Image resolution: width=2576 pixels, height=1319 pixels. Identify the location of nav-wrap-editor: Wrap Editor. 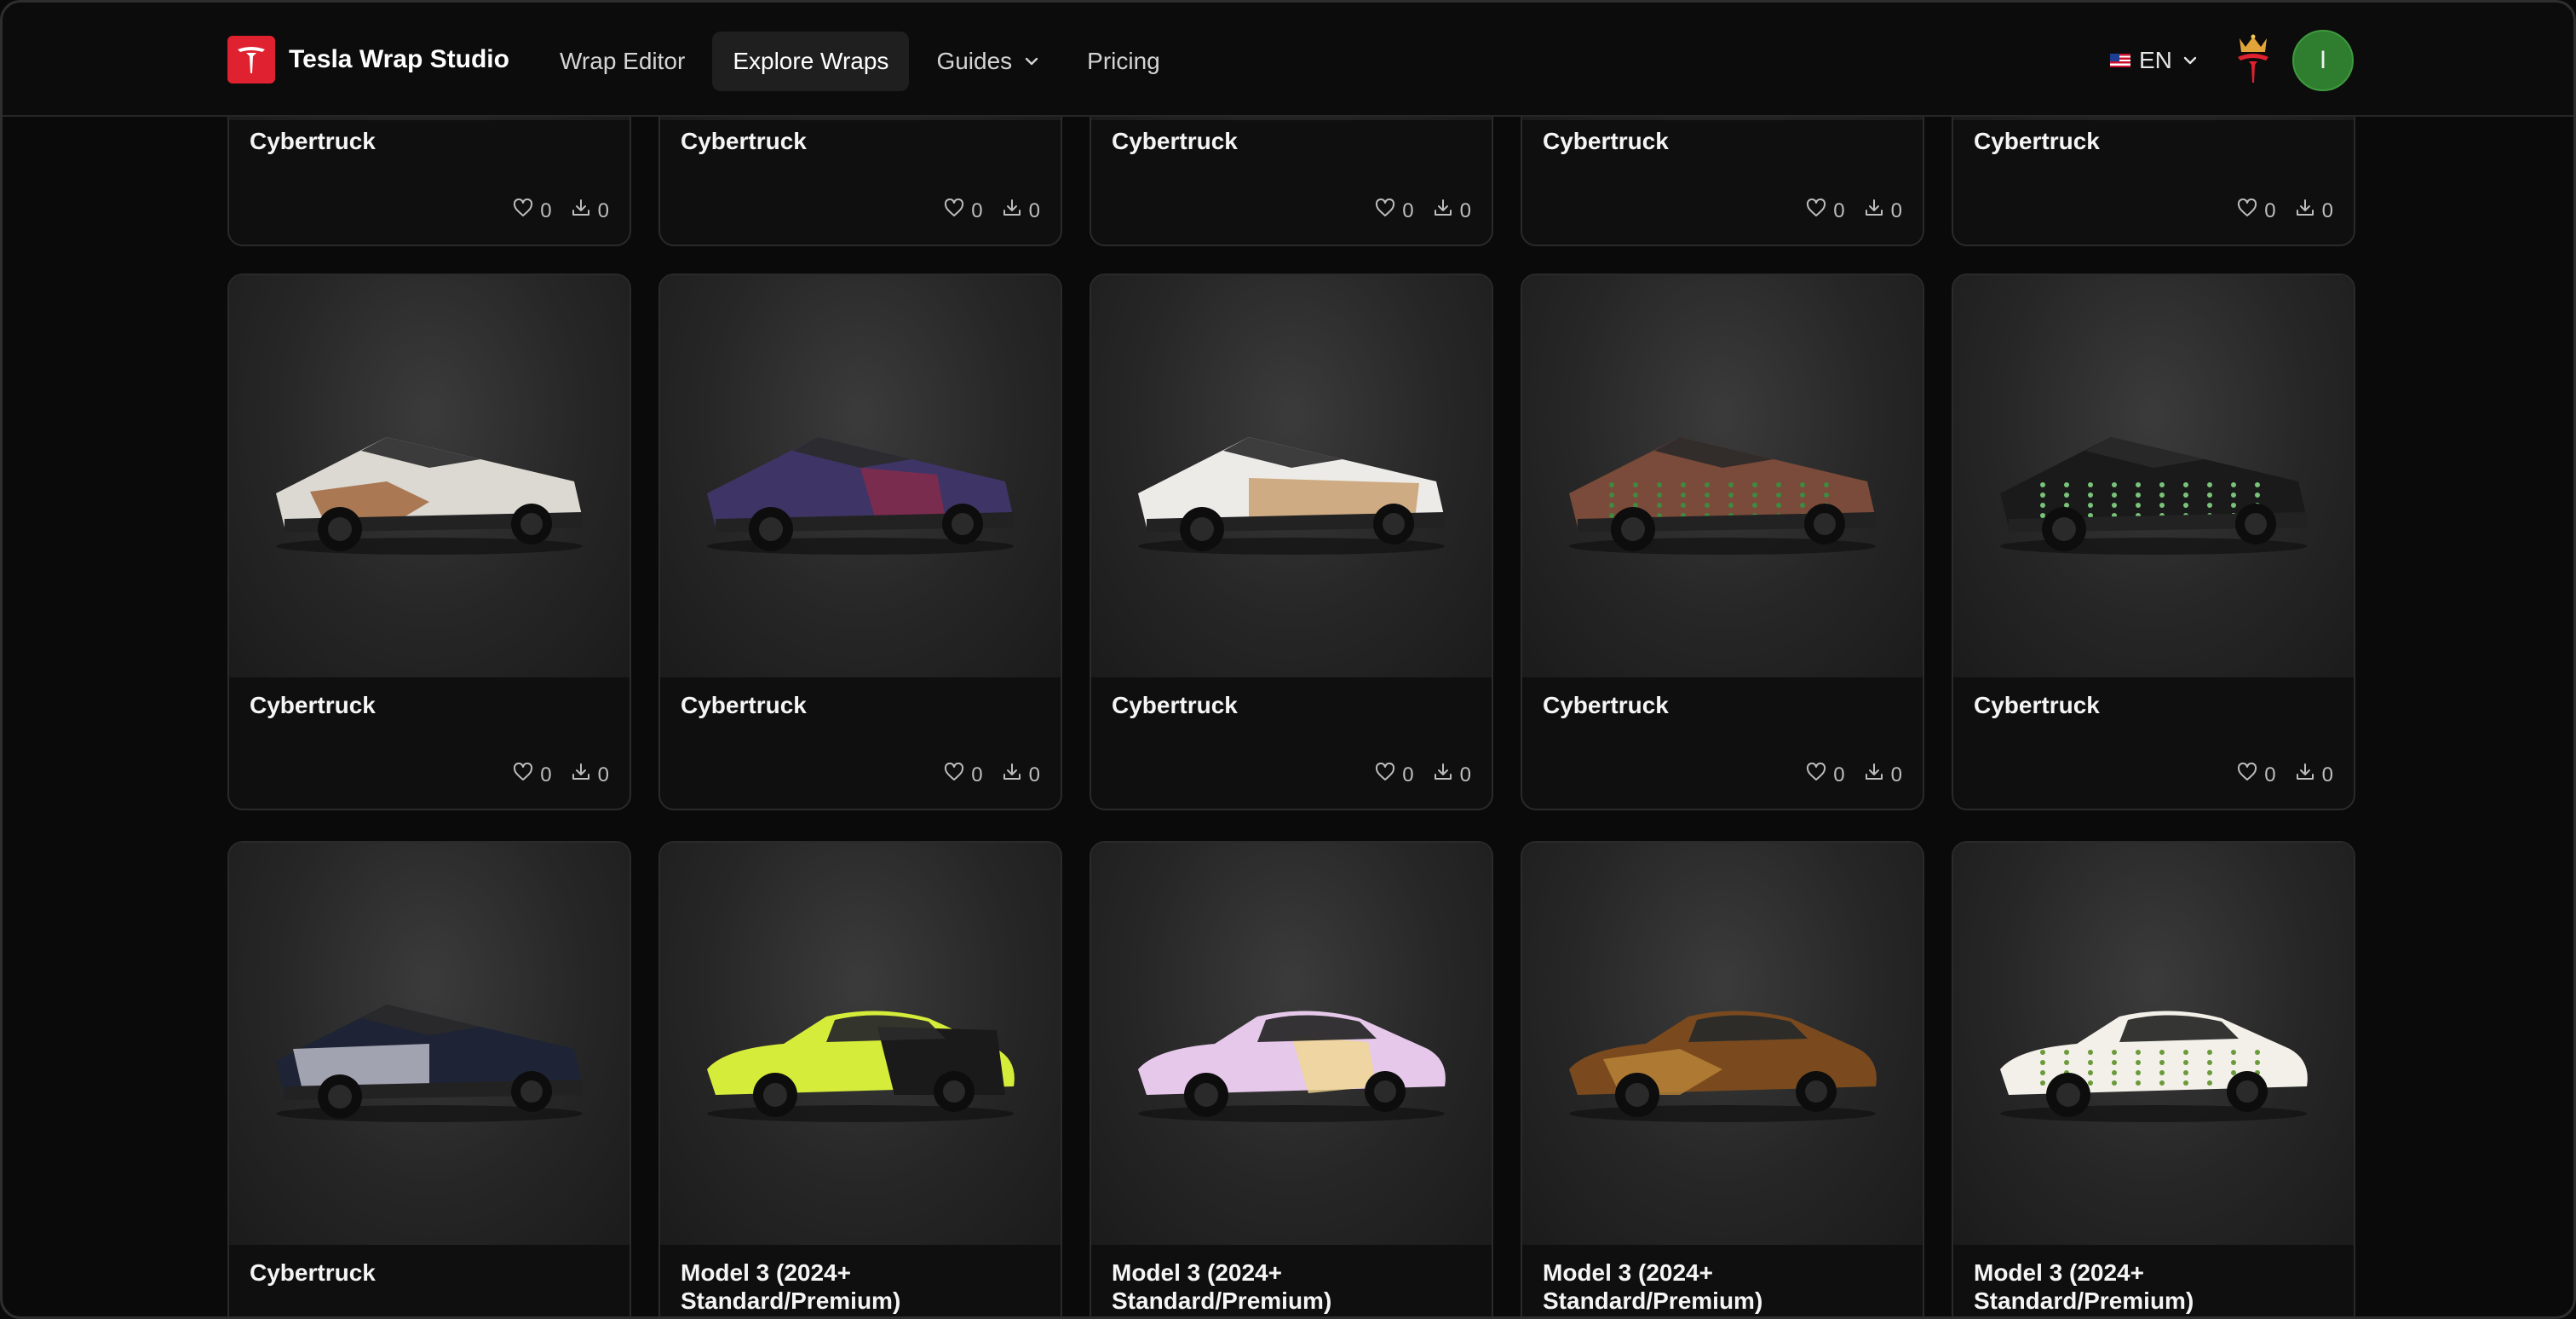
(622, 61).